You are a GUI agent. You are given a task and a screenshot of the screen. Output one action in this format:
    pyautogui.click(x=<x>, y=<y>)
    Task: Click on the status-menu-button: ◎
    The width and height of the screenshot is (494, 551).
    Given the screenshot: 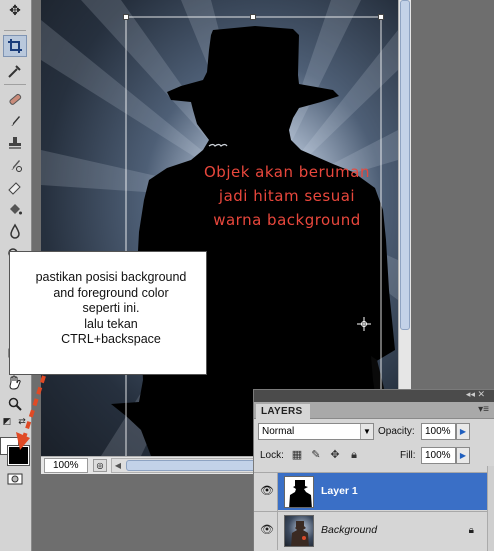 What is the action you would take?
    pyautogui.click(x=100, y=465)
    